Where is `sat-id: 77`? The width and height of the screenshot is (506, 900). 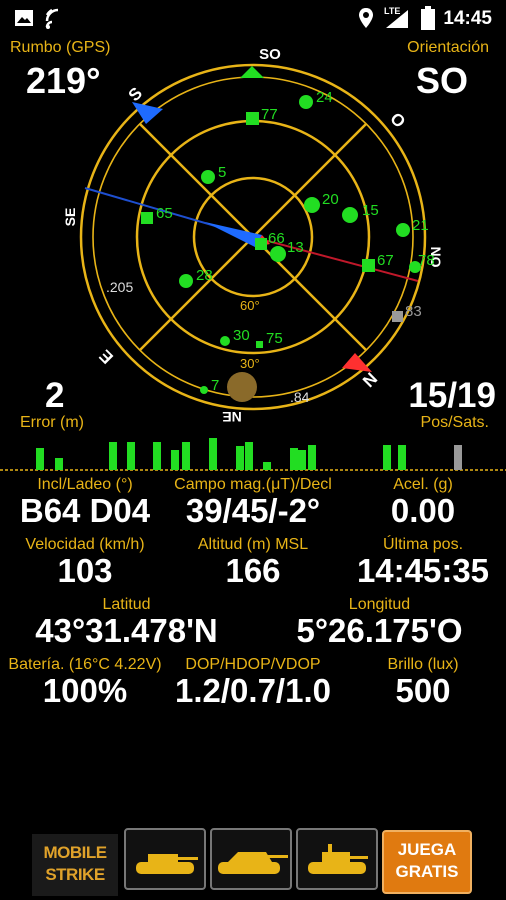 sat-id: 77 is located at coordinates (269, 114).